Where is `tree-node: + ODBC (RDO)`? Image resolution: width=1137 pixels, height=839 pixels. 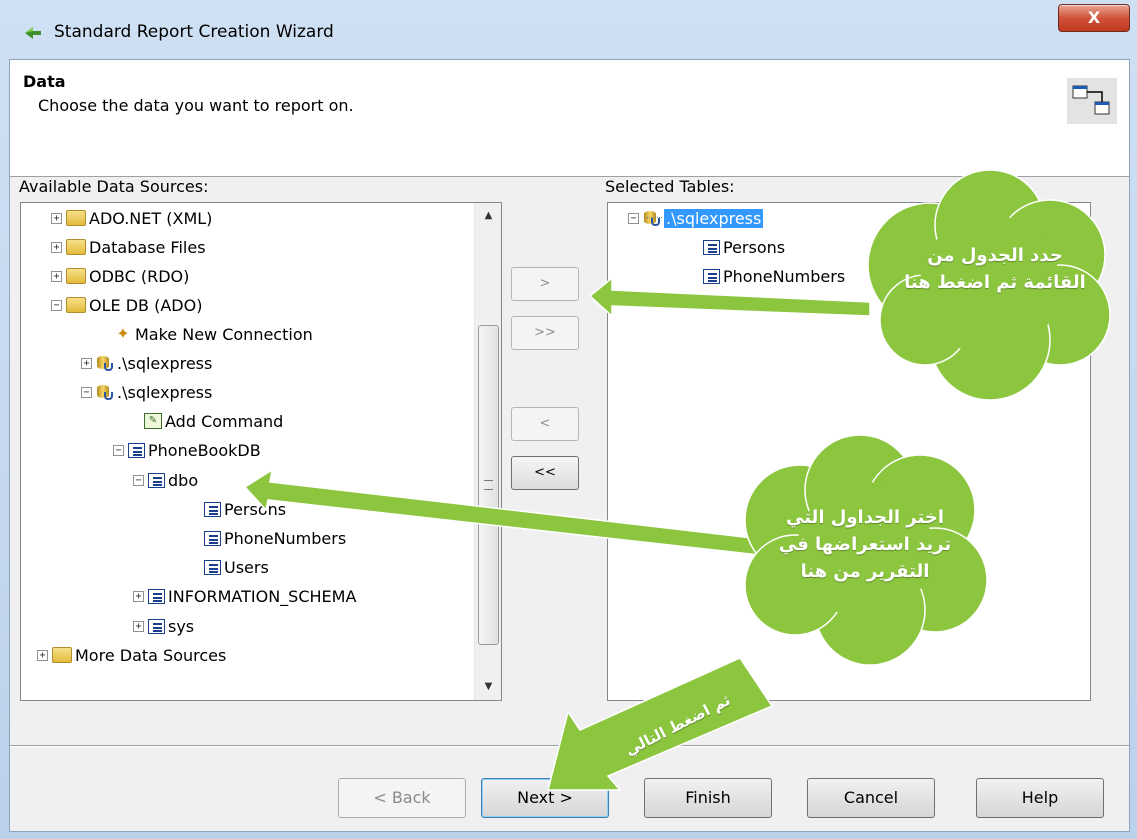
tree-node: + ODBC (RDO) is located at coordinates (120, 276).